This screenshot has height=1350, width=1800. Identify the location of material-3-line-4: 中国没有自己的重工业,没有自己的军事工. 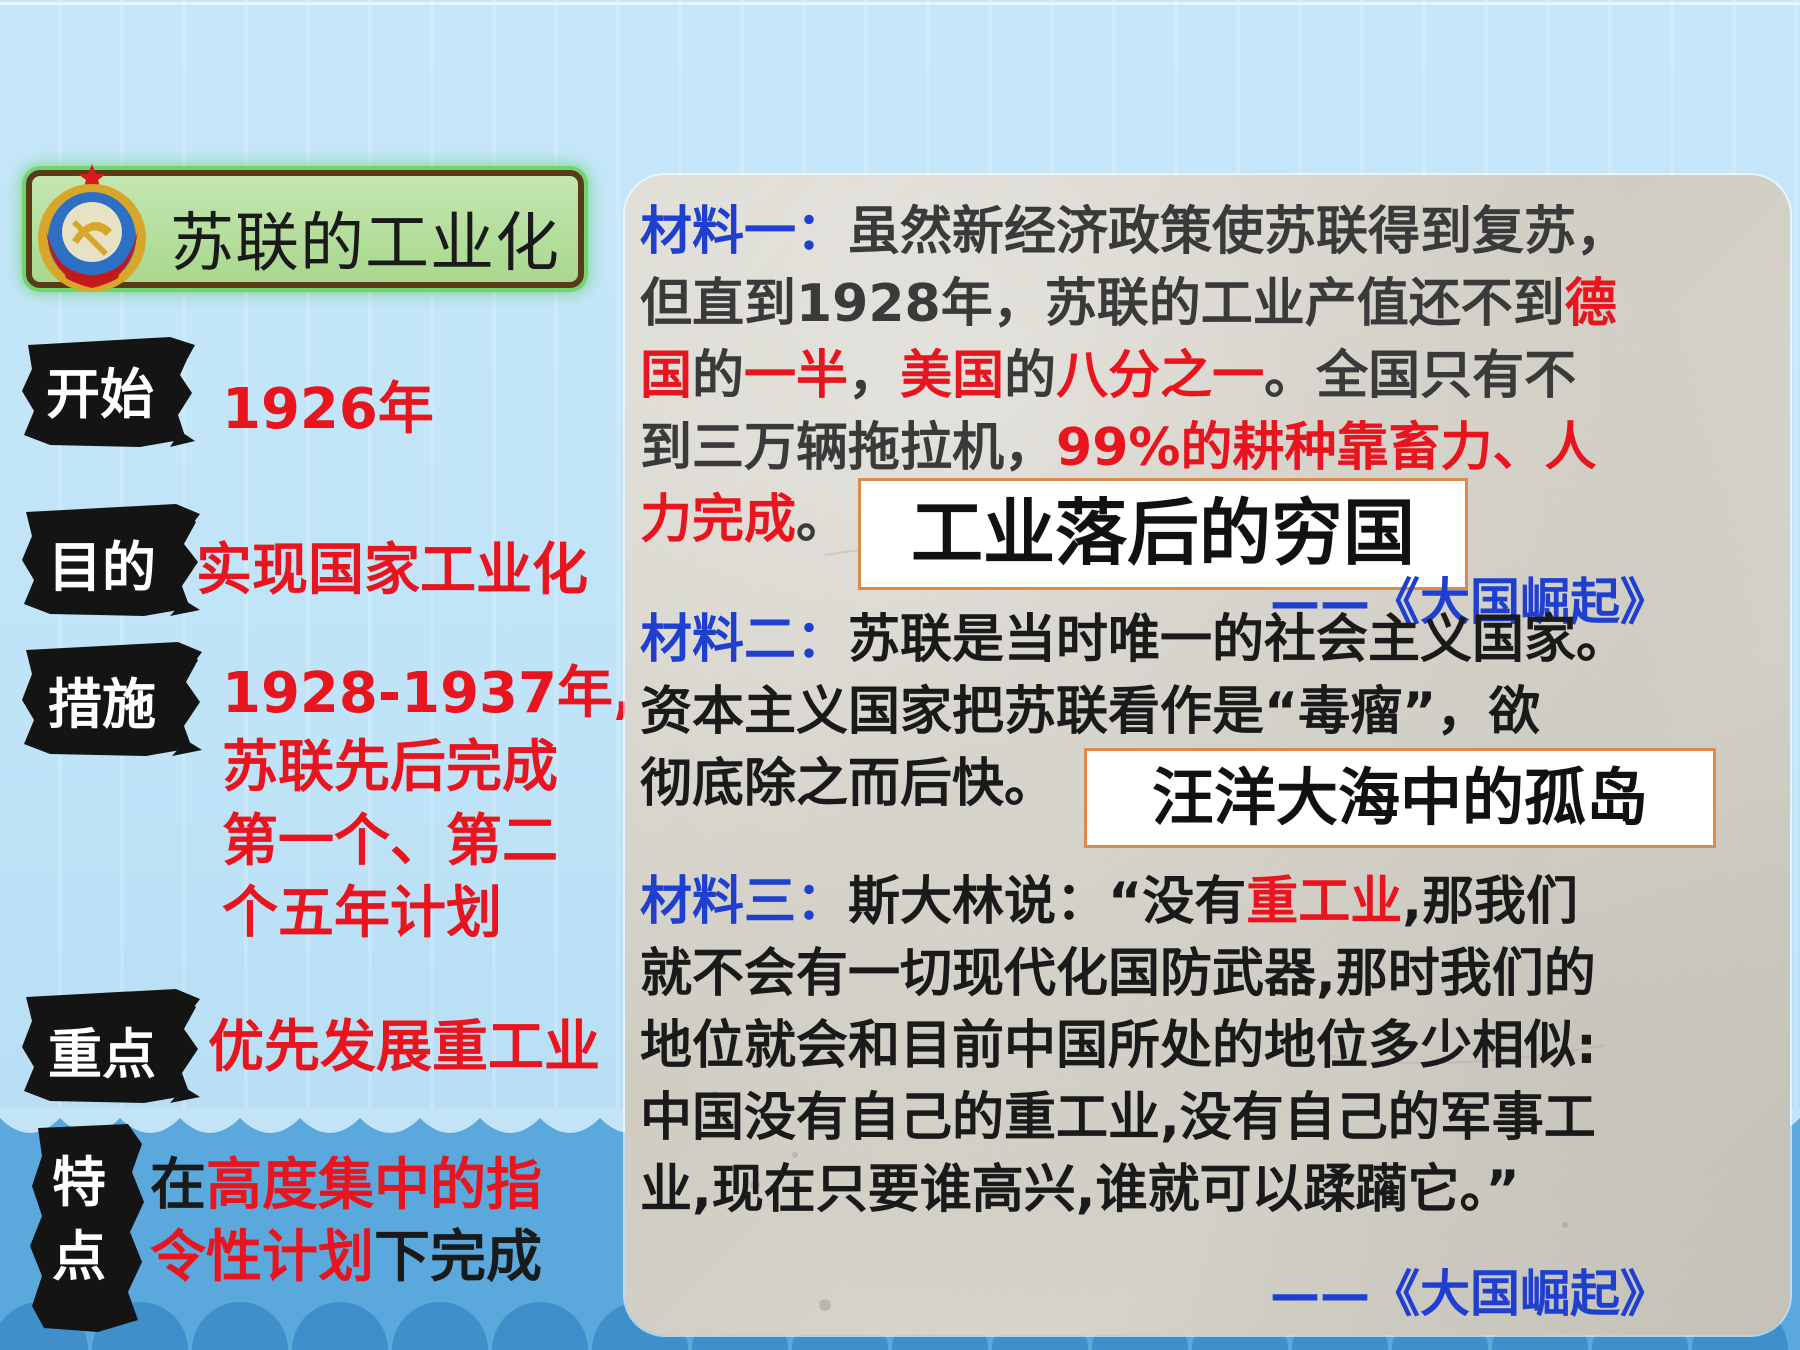
(1200, 1118).